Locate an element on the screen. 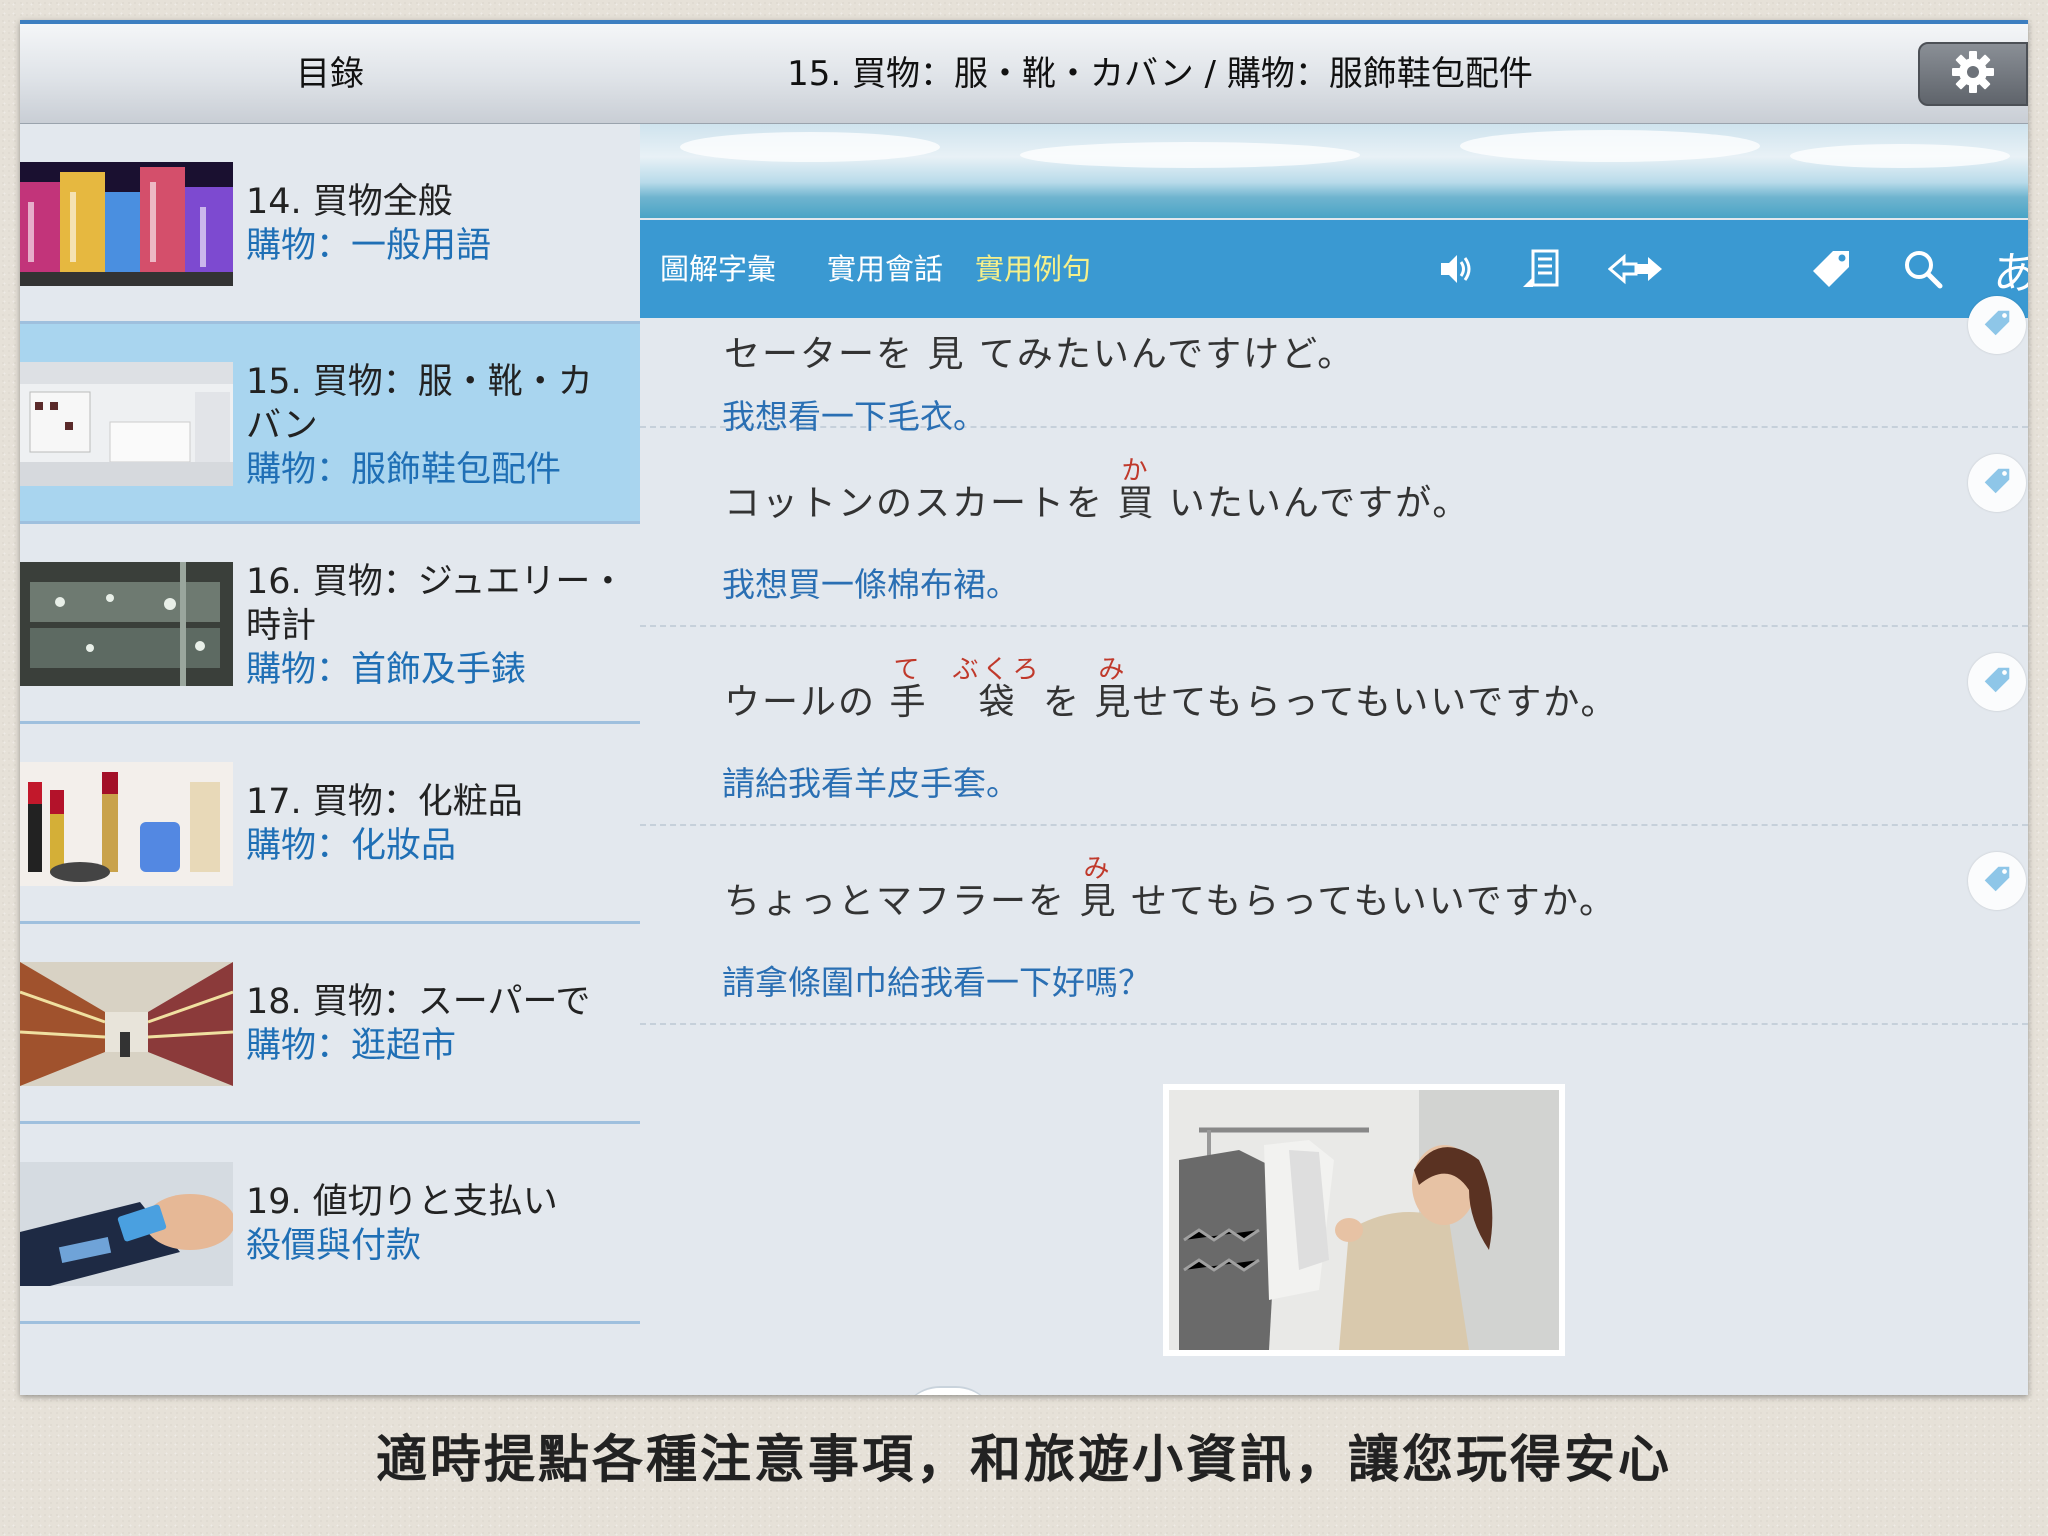  lesson-jp-title: 17. 買物：化粧品 is located at coordinates (384, 802).